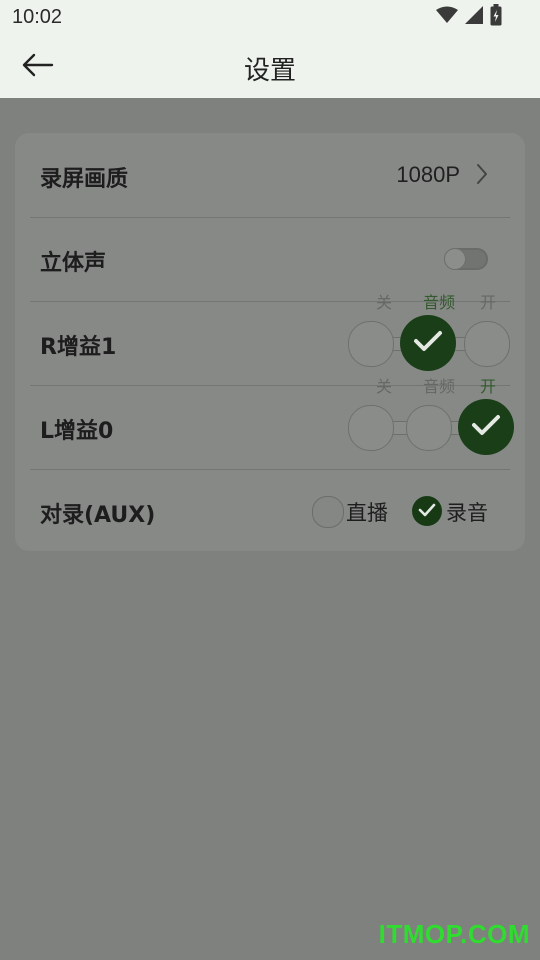  I want to click on app-bar: 设置, so click(270, 67).